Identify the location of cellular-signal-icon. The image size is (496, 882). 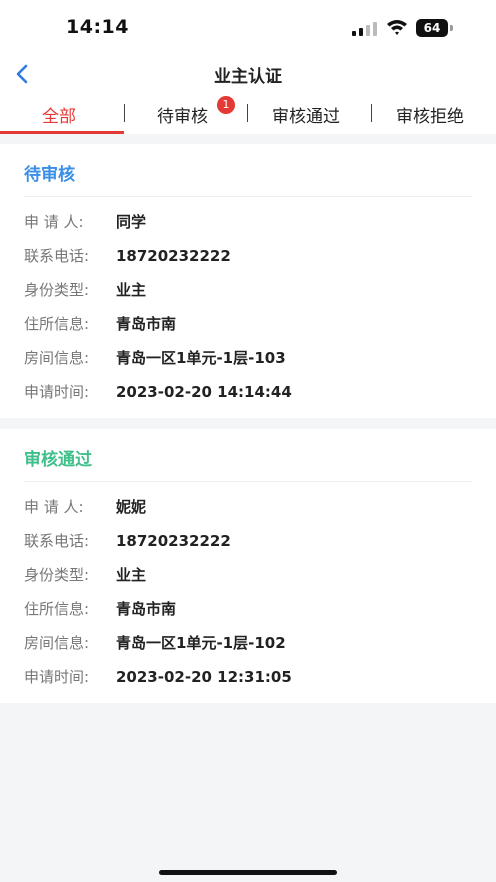
(364, 29).